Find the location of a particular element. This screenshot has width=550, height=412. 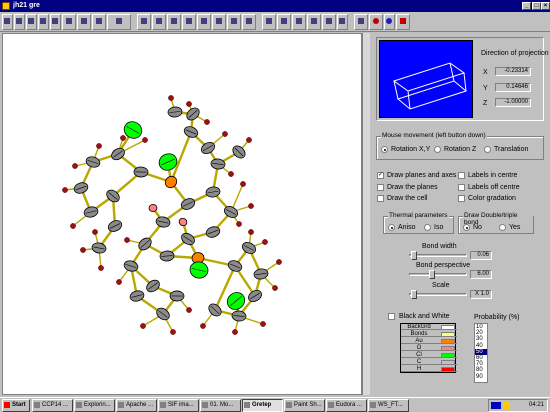

arrow-down-button is located at coordinates (84, 22).